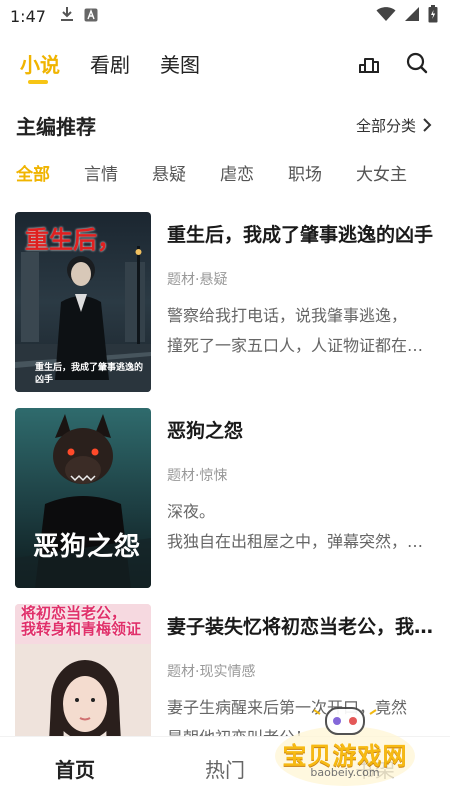 The image size is (450, 800). Describe the element at coordinates (197, 476) in the screenshot. I see `book-genre-tag: 题材·惊悚` at that location.